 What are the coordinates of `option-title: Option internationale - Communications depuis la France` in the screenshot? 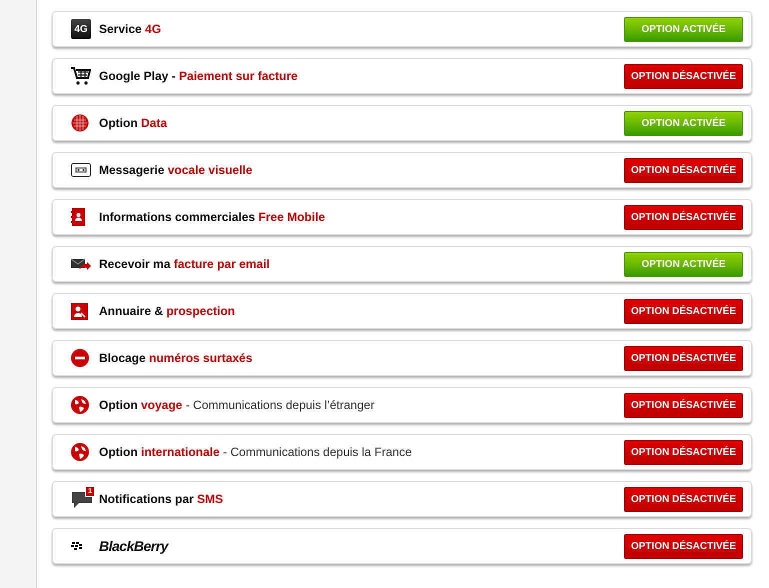 It's located at (255, 452).